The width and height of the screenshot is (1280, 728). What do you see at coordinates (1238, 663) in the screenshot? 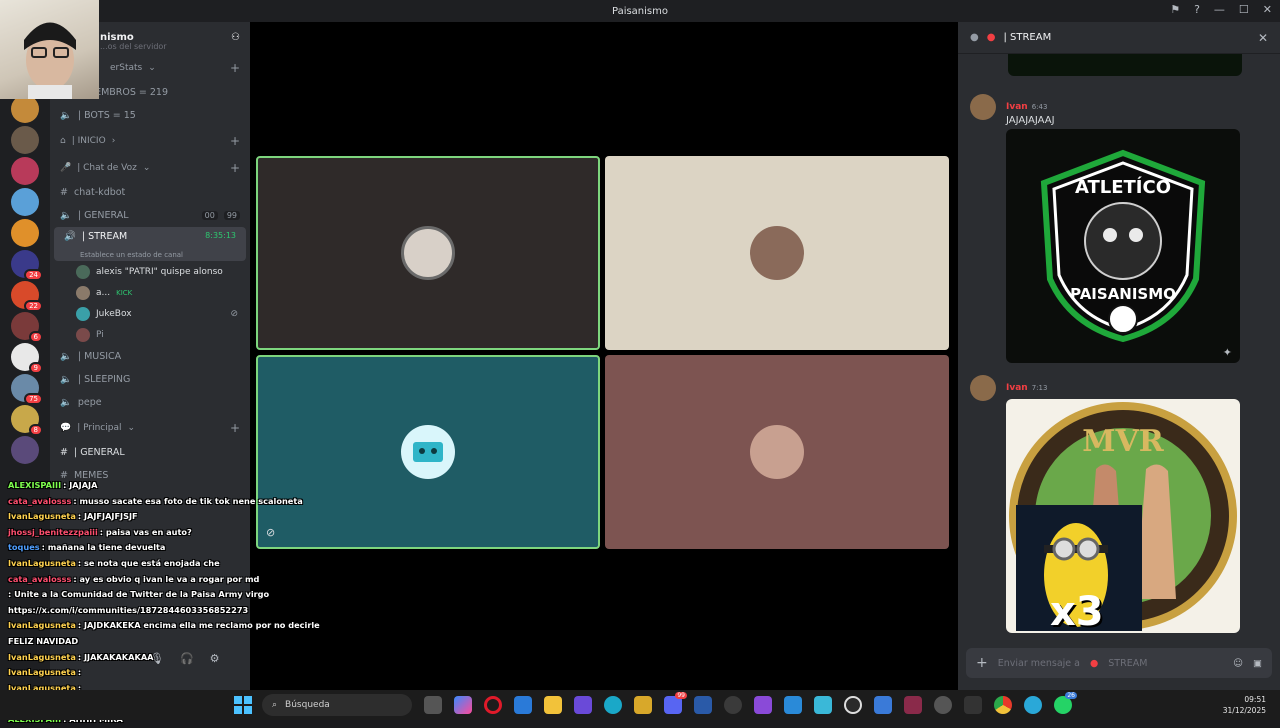
I see `emoji-icon: ☺` at bounding box center [1238, 663].